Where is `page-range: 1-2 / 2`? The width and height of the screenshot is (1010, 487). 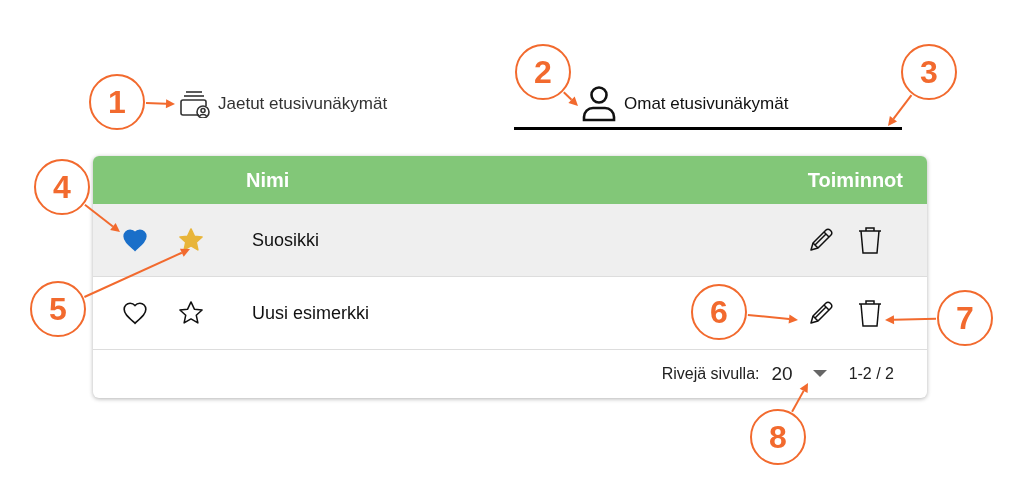
page-range: 1-2 / 2 is located at coordinates (871, 374).